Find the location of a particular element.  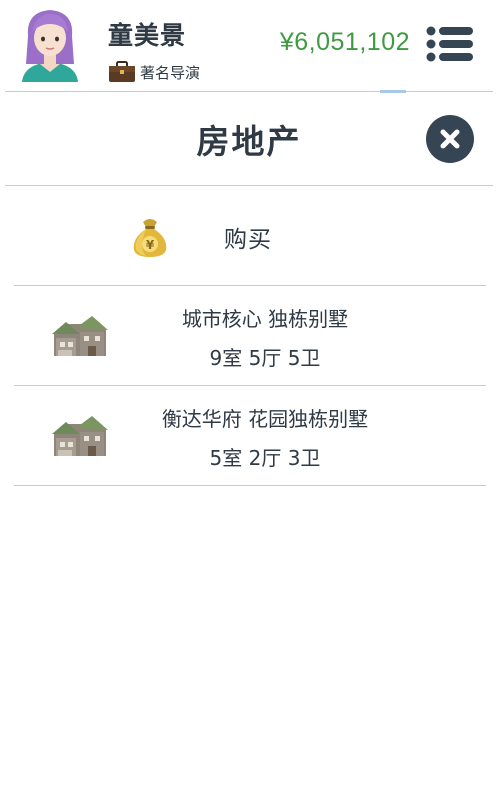

row-divider is located at coordinates (250, 485).